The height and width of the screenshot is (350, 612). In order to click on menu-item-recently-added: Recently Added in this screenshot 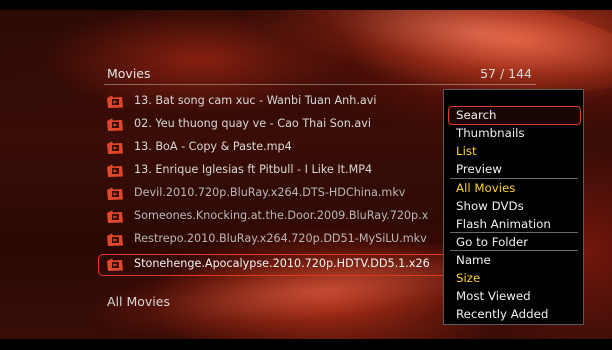, I will do `click(502, 314)`.